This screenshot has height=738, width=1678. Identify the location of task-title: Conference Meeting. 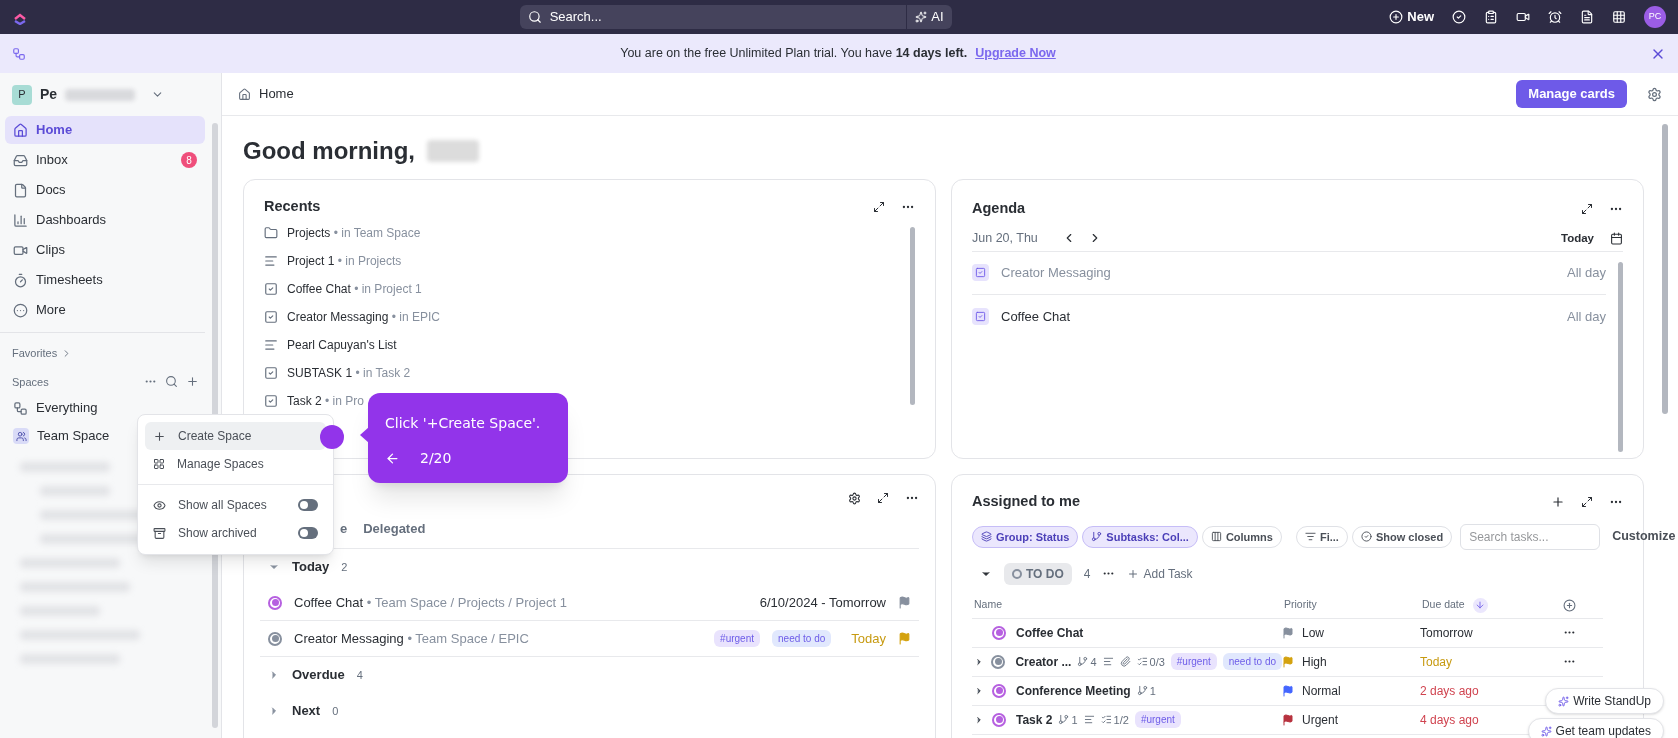
(1073, 691).